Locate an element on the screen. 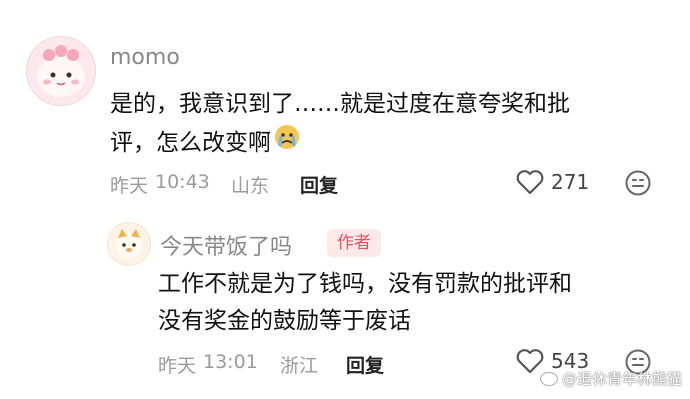 The width and height of the screenshot is (690, 399). like-button is located at coordinates (530, 182).